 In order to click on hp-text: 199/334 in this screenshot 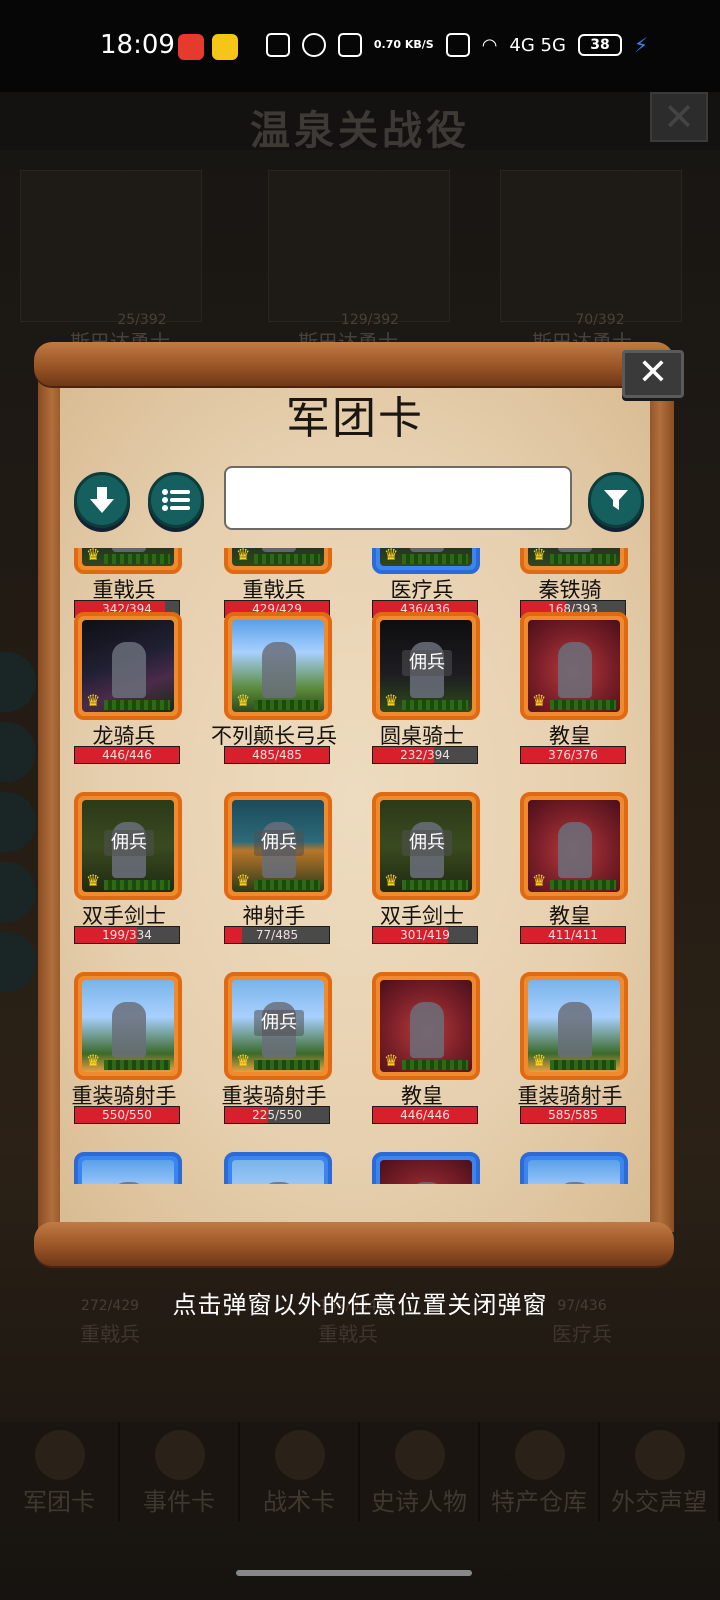, I will do `click(127, 935)`.